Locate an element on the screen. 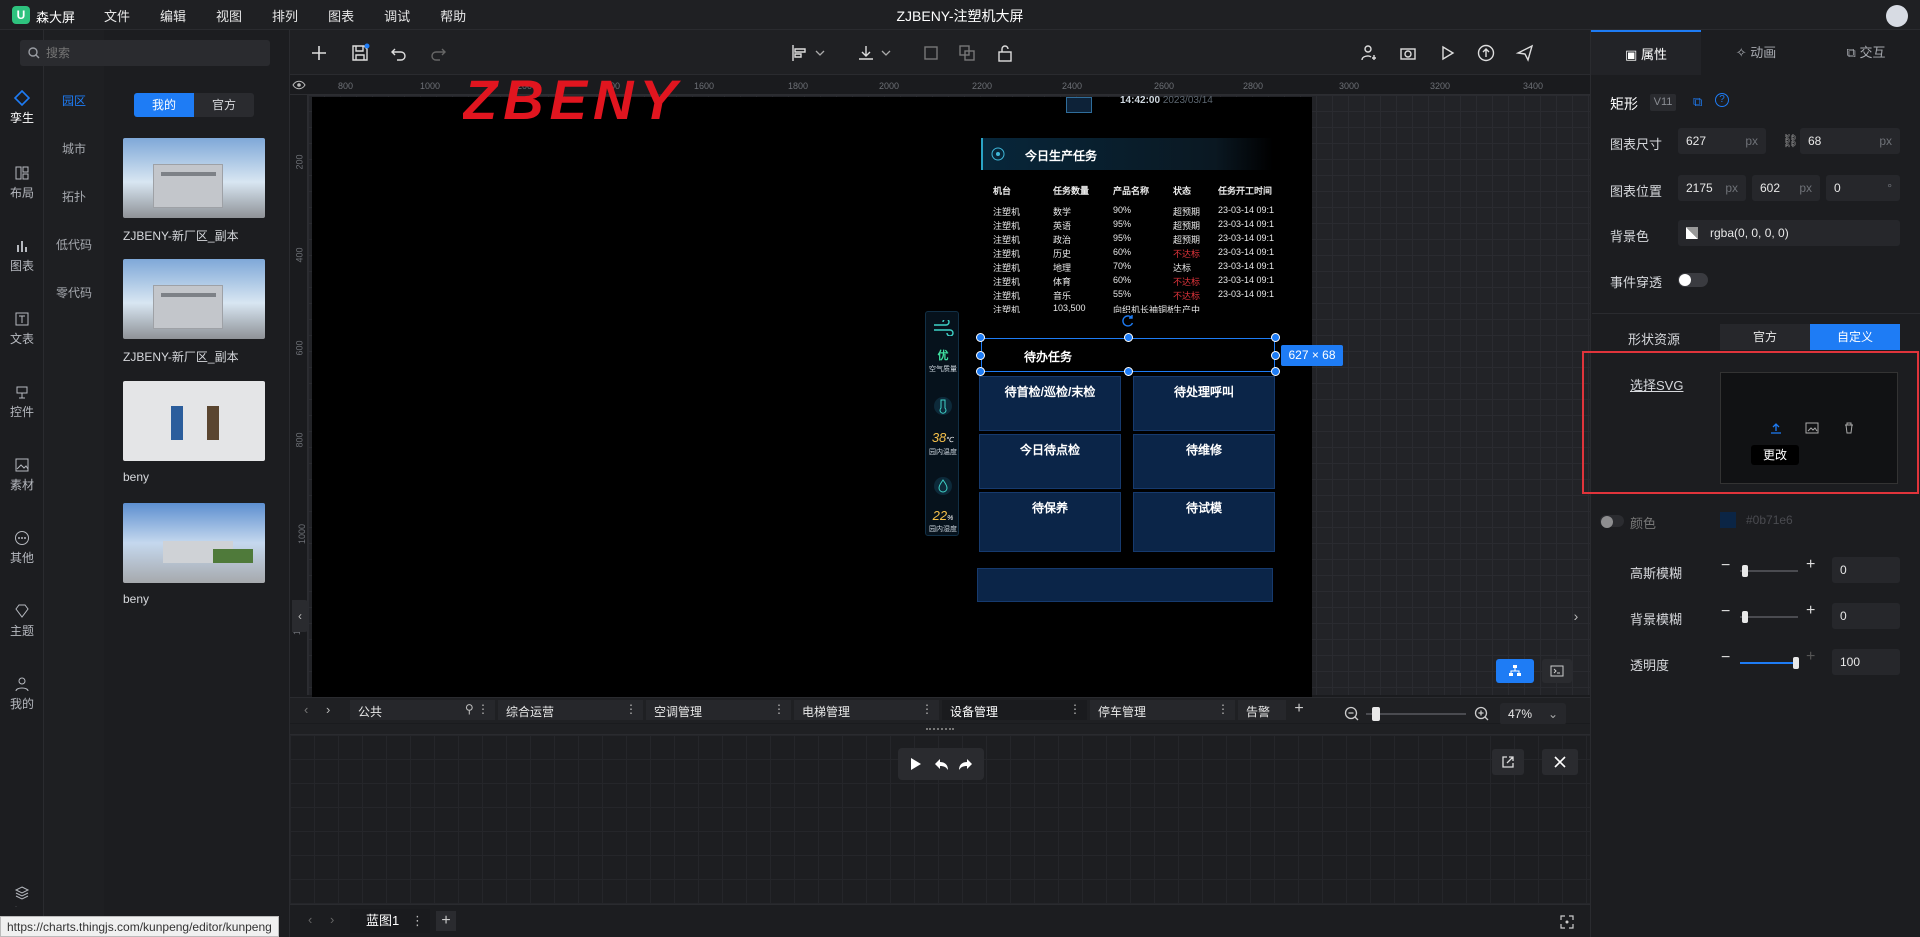 This screenshot has width=1920, height=937. tab-alarm: 告警管理 is located at coordinates (1262, 710).